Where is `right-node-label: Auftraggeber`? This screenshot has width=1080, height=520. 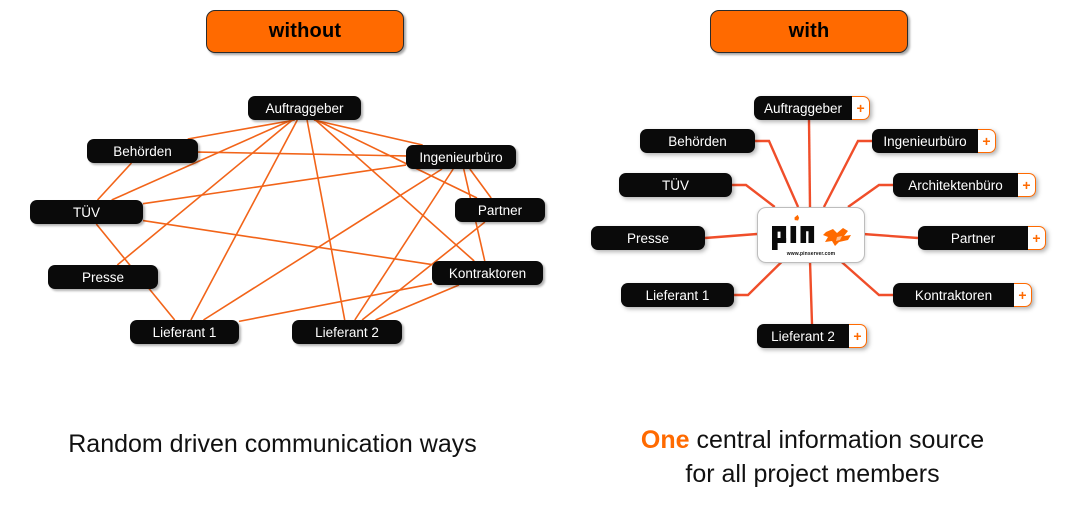 right-node-label: Auftraggeber is located at coordinates (803, 108).